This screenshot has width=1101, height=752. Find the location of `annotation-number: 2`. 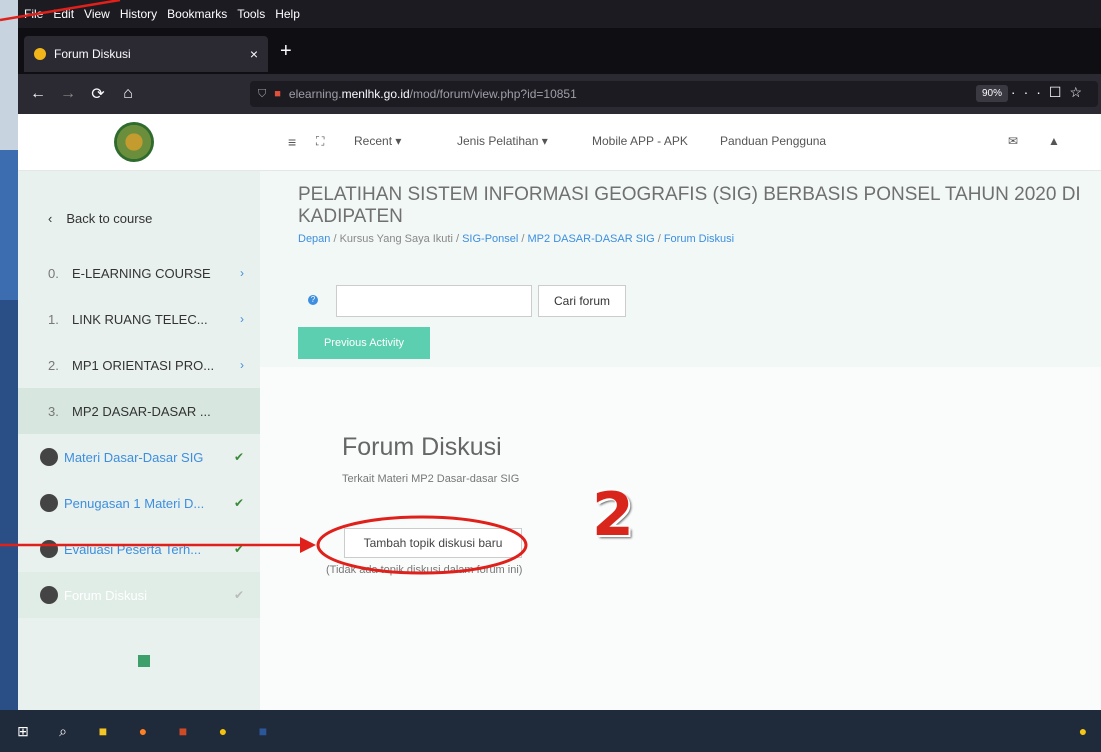

annotation-number: 2 is located at coordinates (613, 515).